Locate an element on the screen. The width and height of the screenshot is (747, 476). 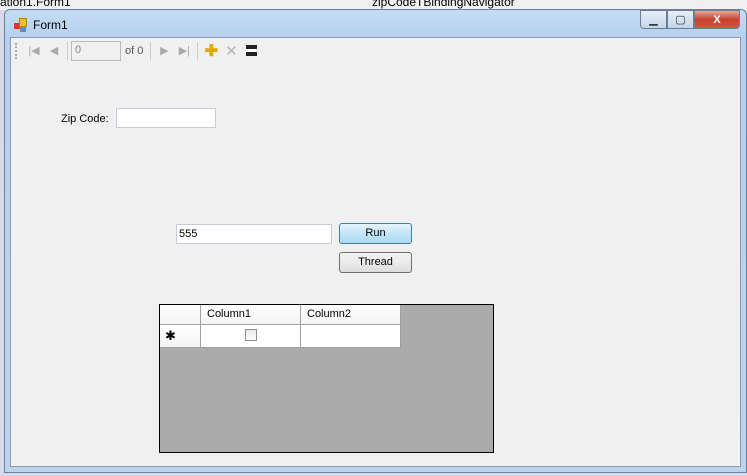
text-input: 555 is located at coordinates (254, 234).